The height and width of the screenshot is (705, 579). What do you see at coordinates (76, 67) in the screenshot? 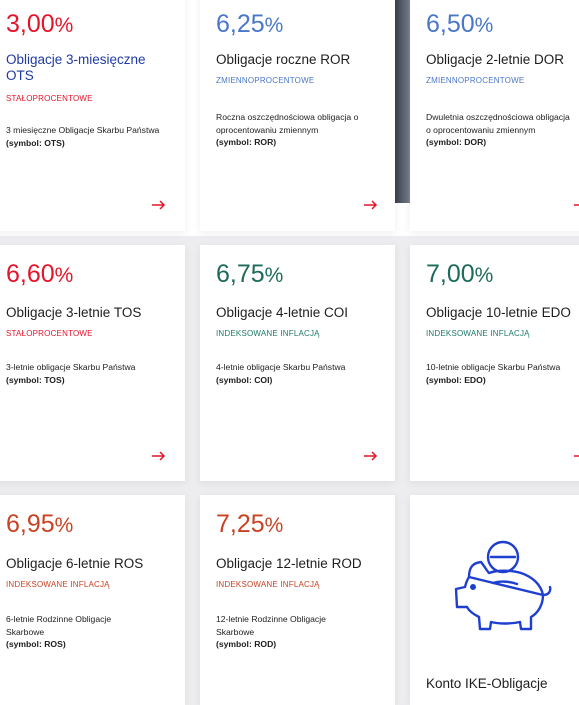
I see `bond-title: Obligacje 3-miesięczne OTS` at bounding box center [76, 67].